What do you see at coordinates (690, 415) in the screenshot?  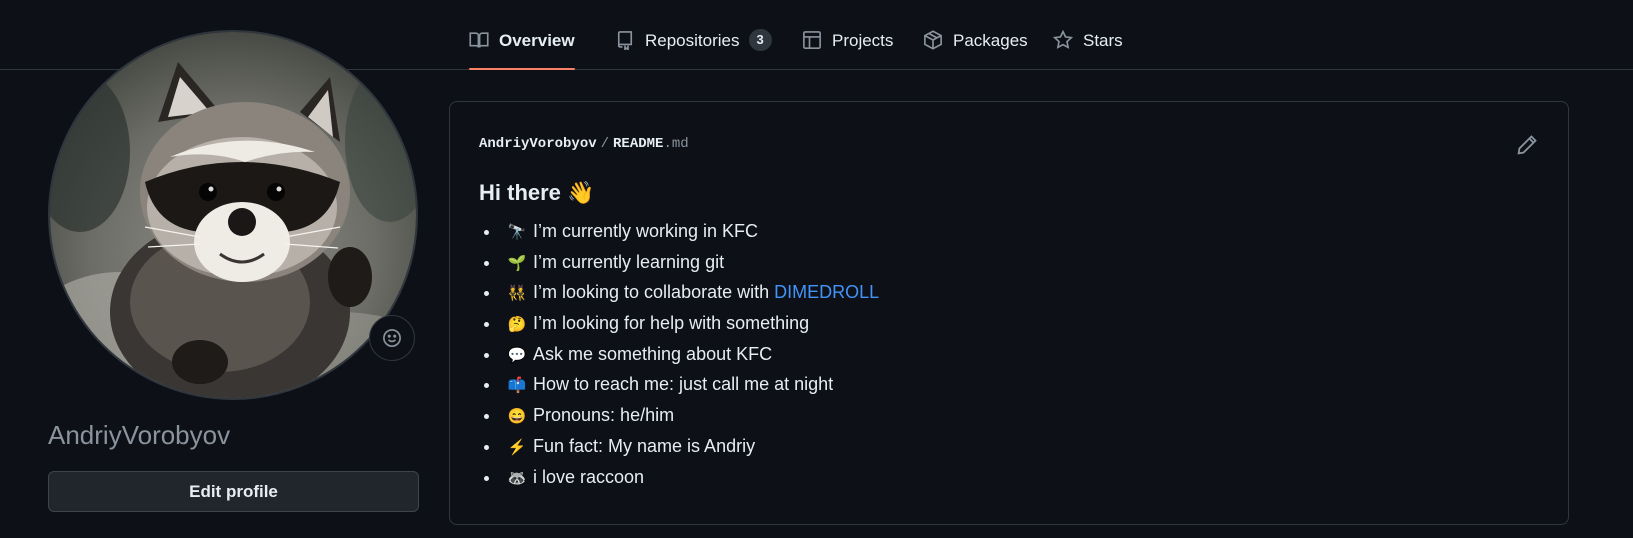 I see `list-item: 😄 Pronouns: he/him` at bounding box center [690, 415].